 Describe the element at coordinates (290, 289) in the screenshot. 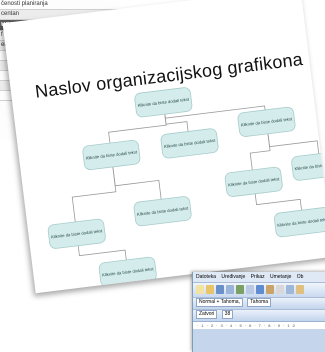

I see `copy-icon` at that location.